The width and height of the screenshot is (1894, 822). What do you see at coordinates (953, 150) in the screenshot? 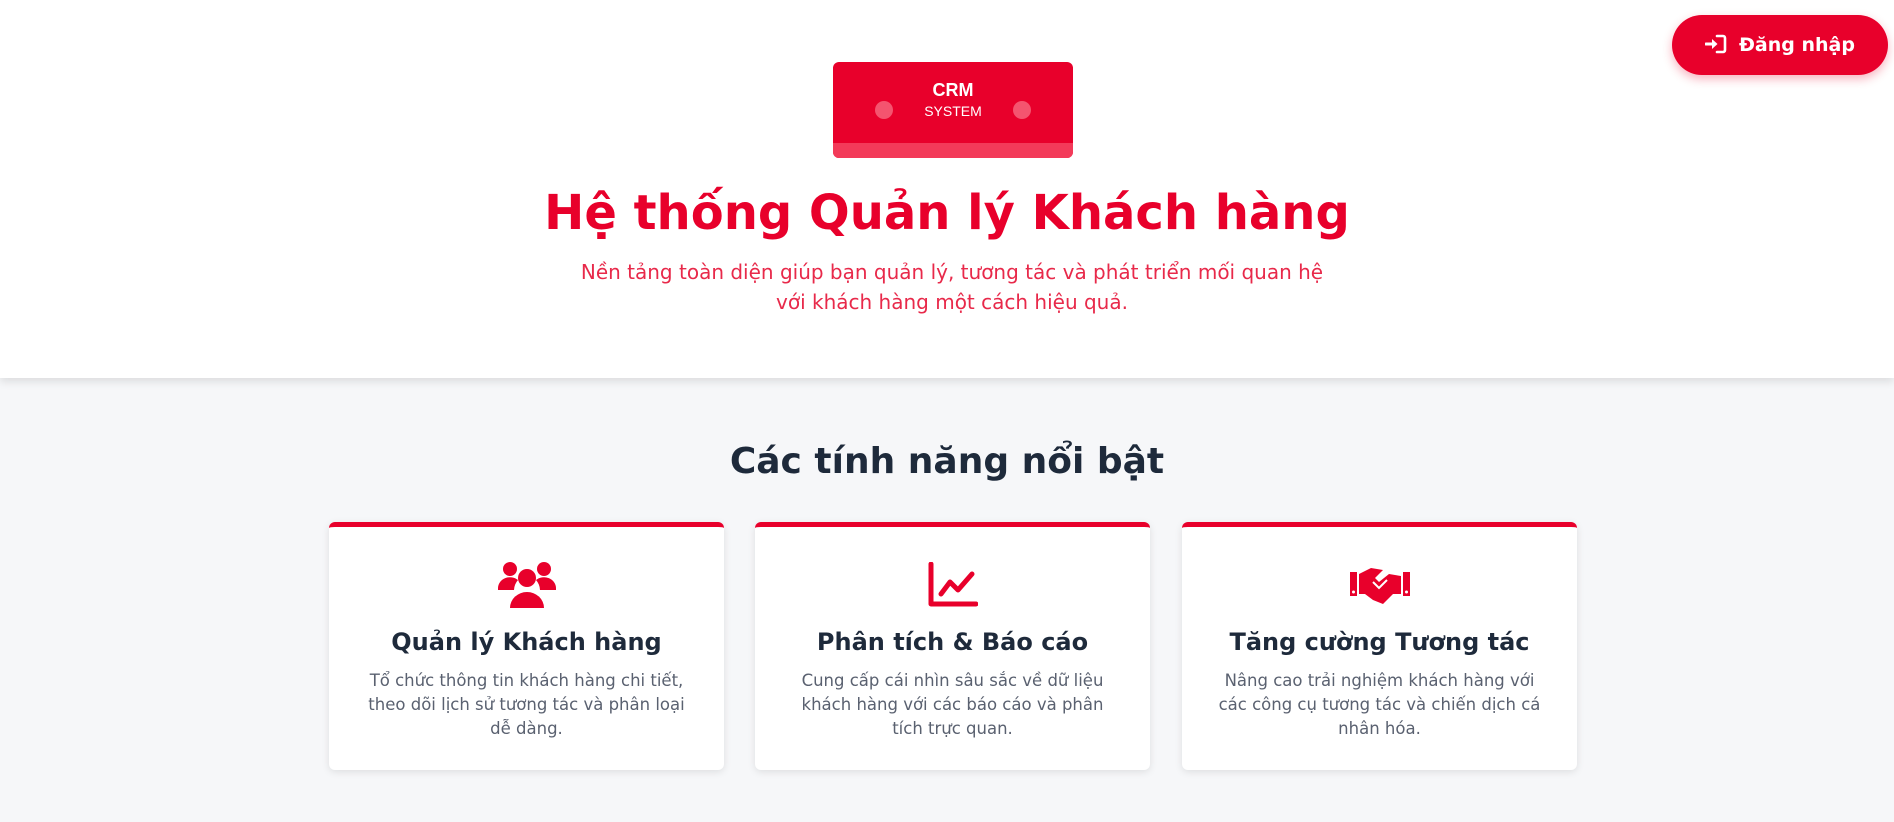
I see `logo-bottom-bar` at bounding box center [953, 150].